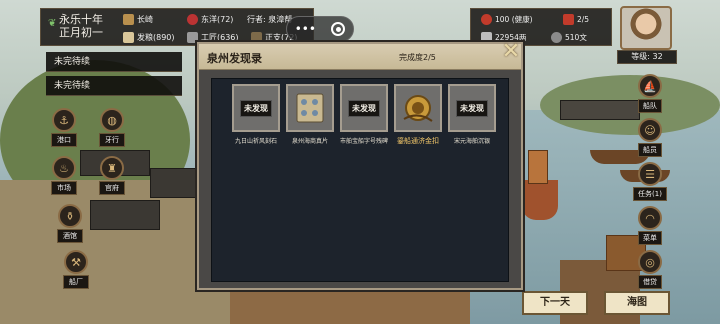  What do you see at coordinates (114, 62) in the screenshot?
I see `quest-banner-1: 未完待续` at bounding box center [114, 62].